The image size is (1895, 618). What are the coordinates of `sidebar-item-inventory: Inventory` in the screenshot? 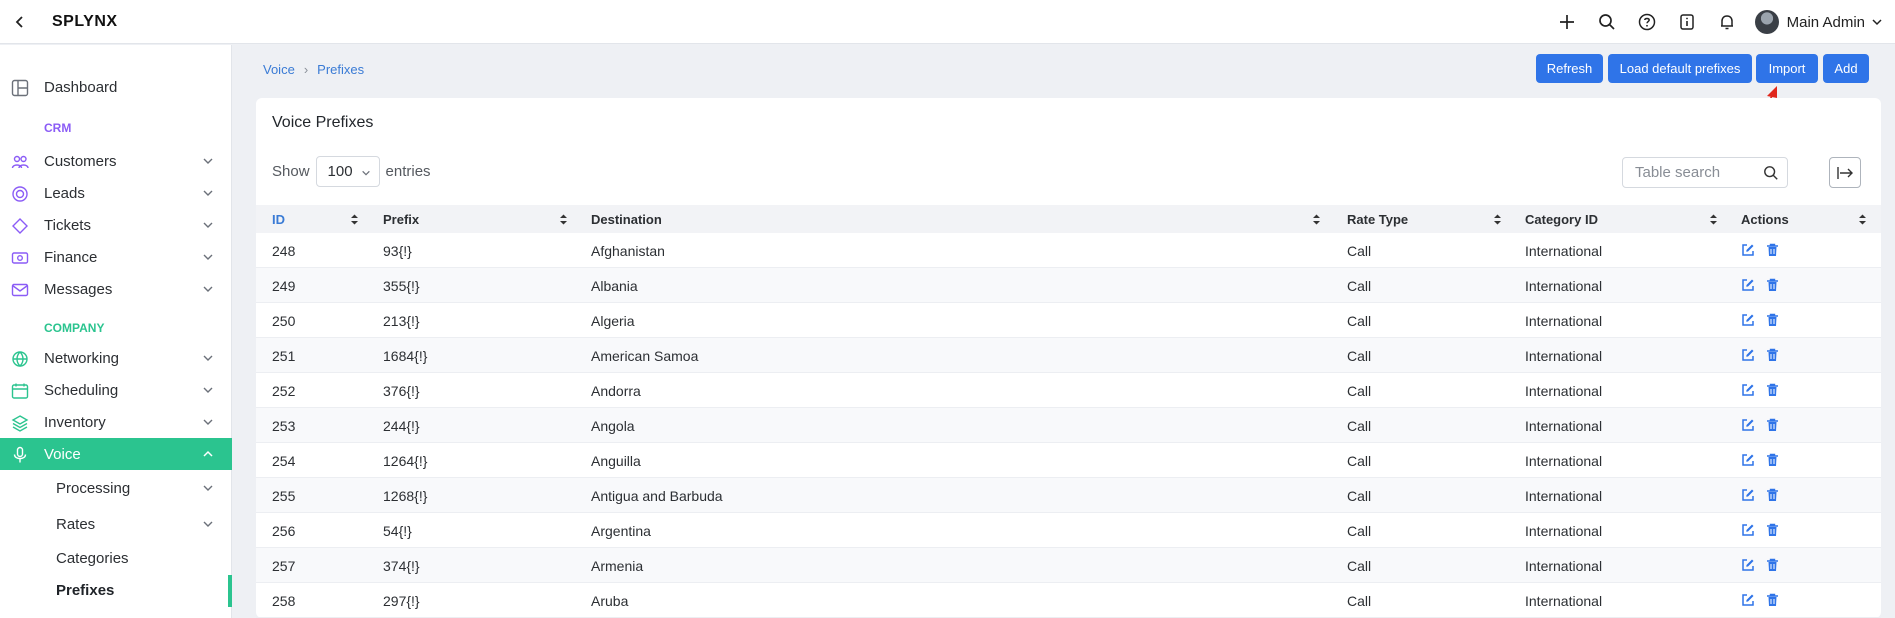 It's located at (116, 422).